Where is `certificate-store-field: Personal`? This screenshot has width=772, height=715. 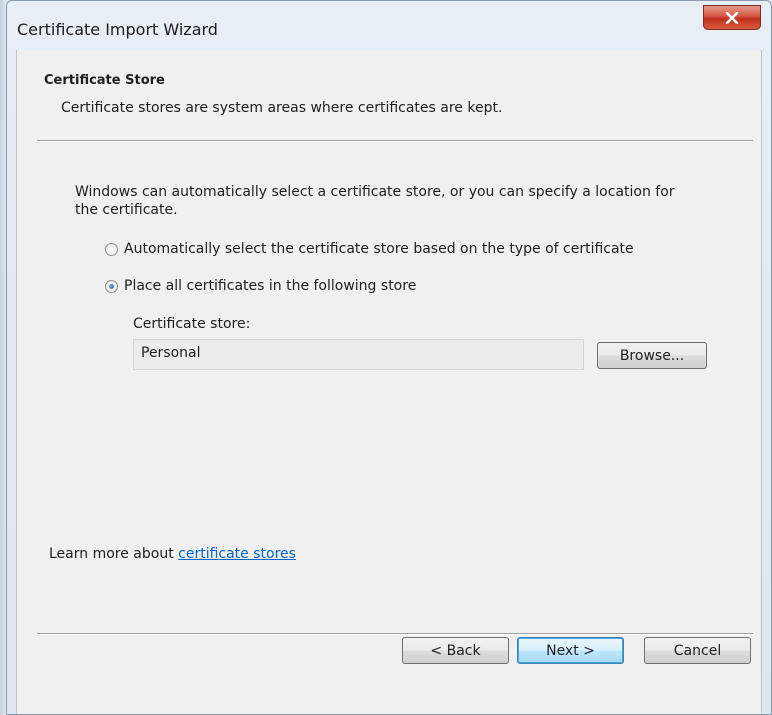 certificate-store-field: Personal is located at coordinates (358, 354).